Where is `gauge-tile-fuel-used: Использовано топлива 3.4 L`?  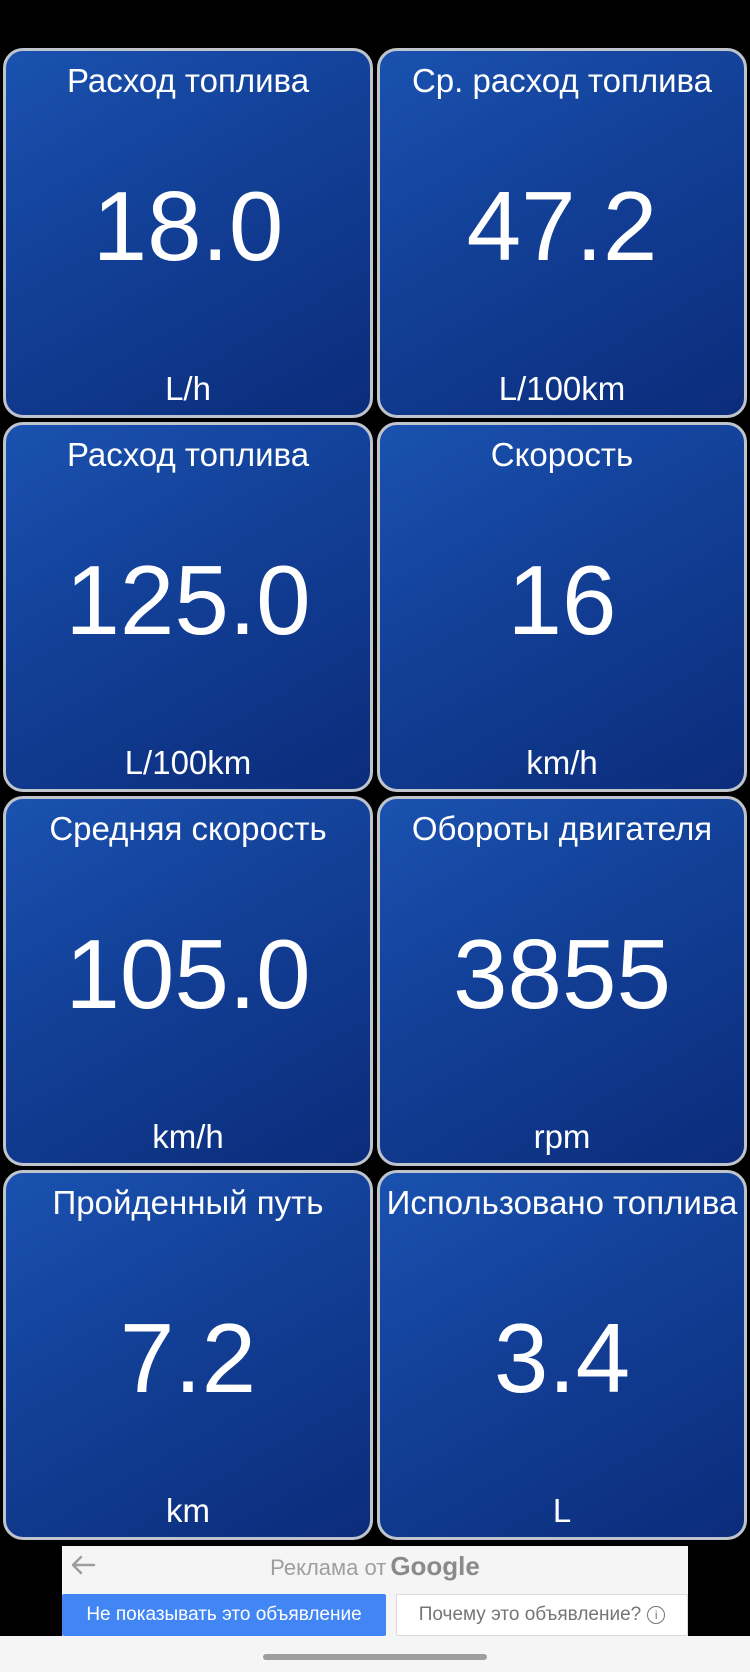 gauge-tile-fuel-used: Использовано топлива 3.4 L is located at coordinates (562, 1355).